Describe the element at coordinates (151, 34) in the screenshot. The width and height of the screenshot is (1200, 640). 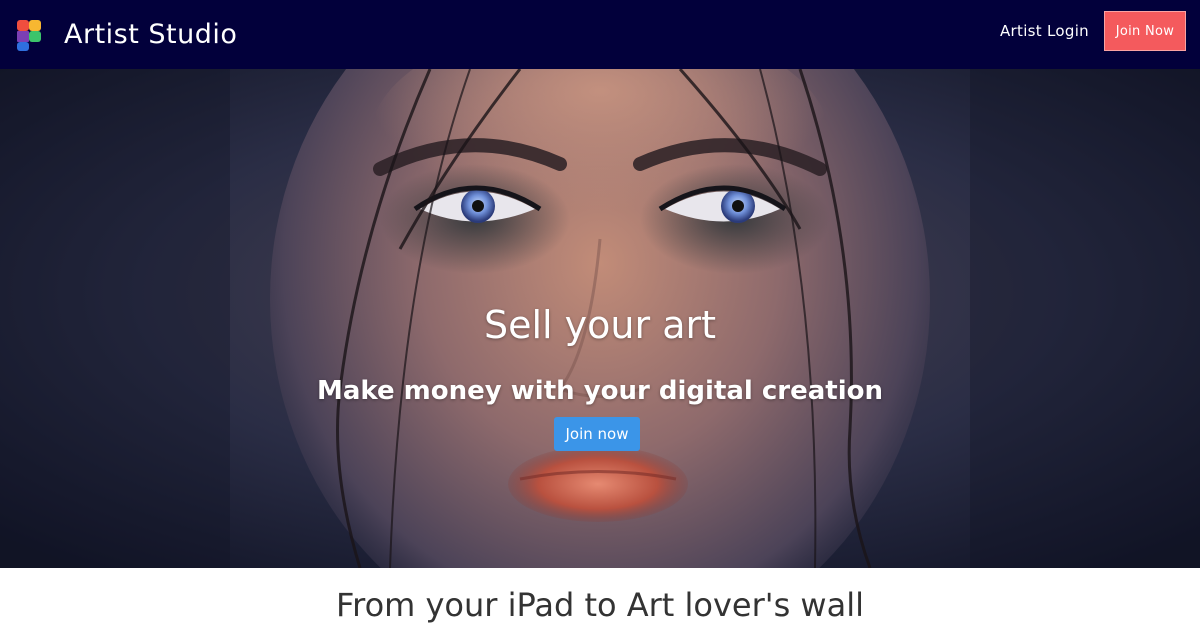
I see `brand-name: Artist Studio` at that location.